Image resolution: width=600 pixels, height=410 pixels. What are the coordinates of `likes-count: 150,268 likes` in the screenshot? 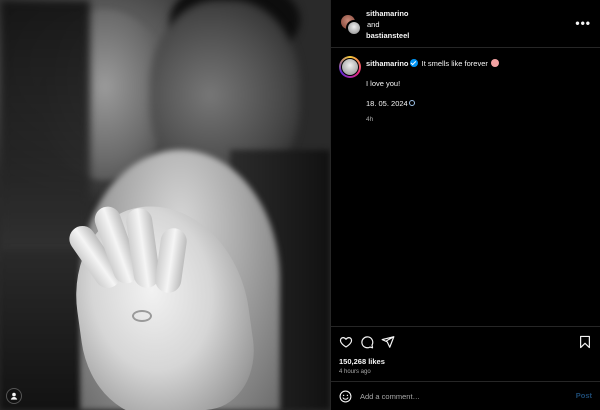 It's located at (362, 361).